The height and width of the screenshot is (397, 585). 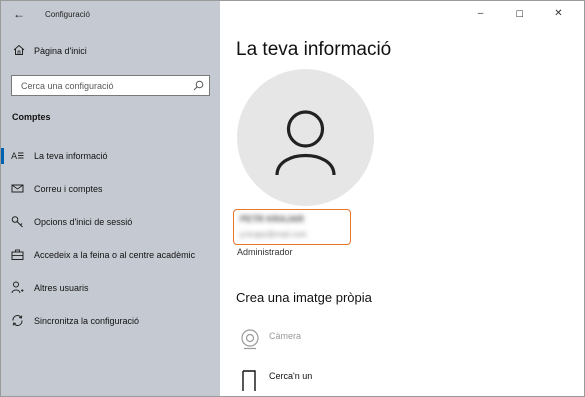 I want to click on search-box, so click(x=110, y=85).